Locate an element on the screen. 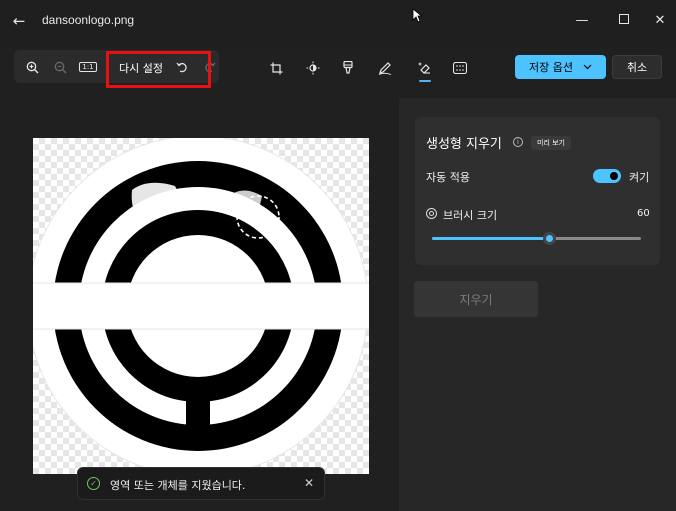  toast-message: 영역 또는 개체를 지웠습니다. is located at coordinates (178, 485).